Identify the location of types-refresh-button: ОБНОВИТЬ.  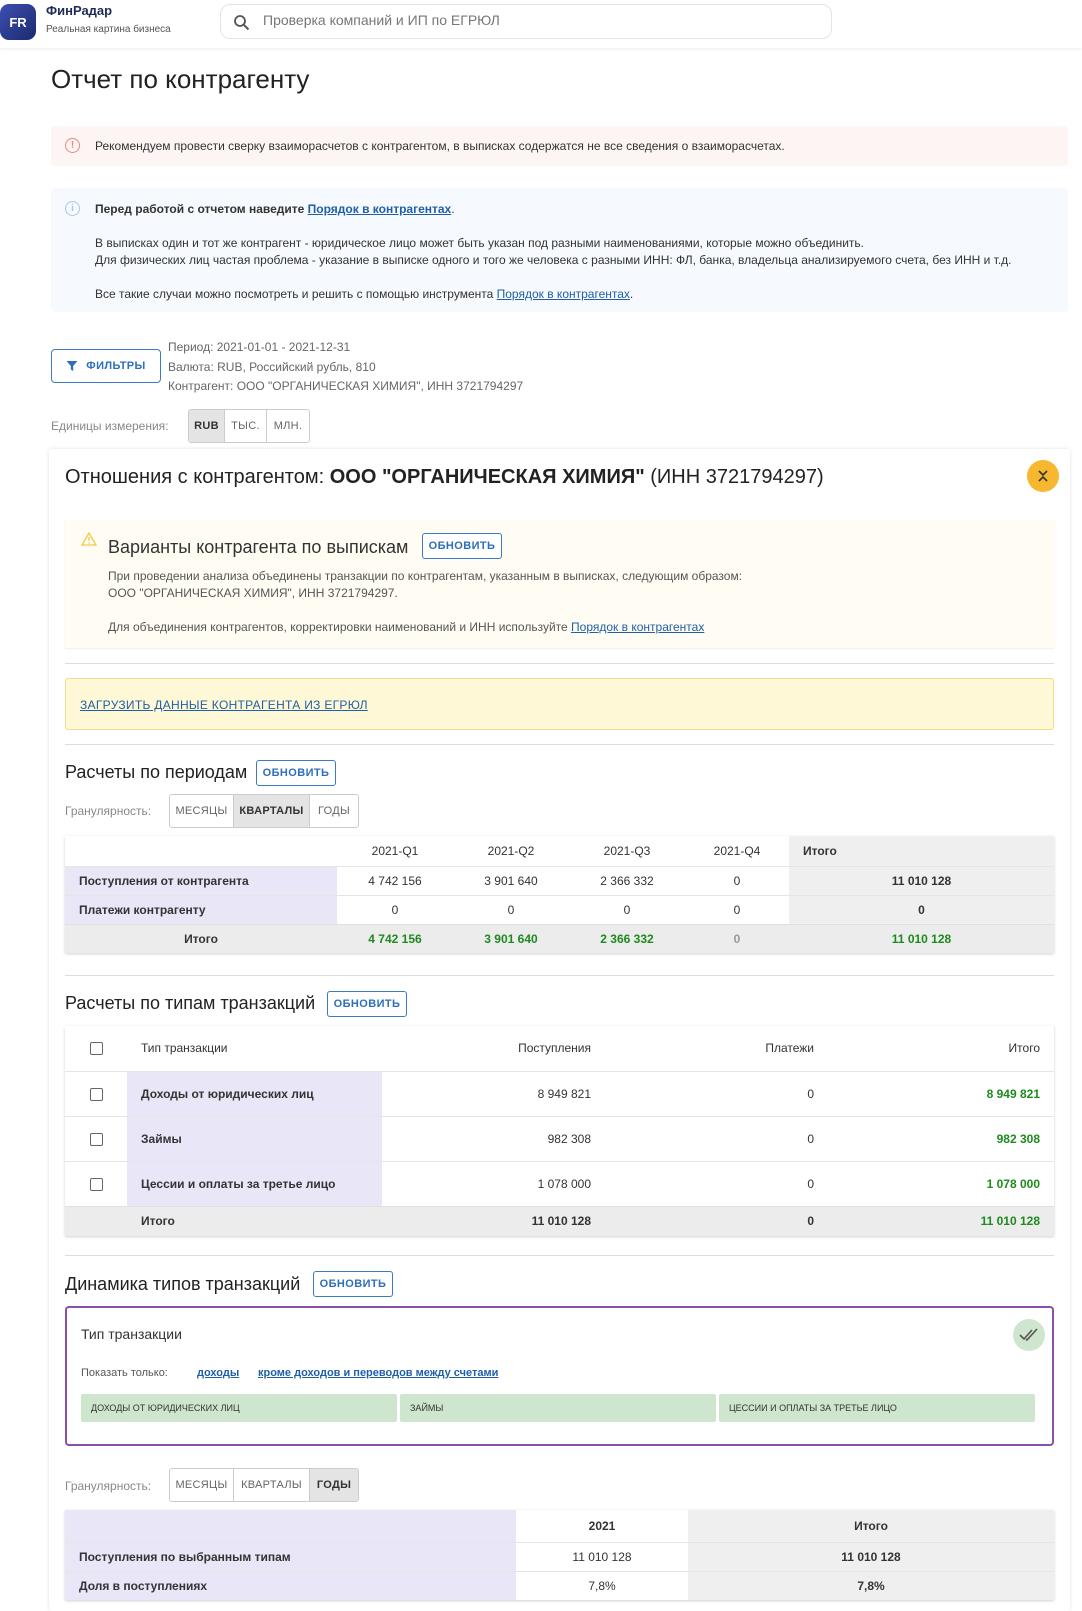
(367, 1004).